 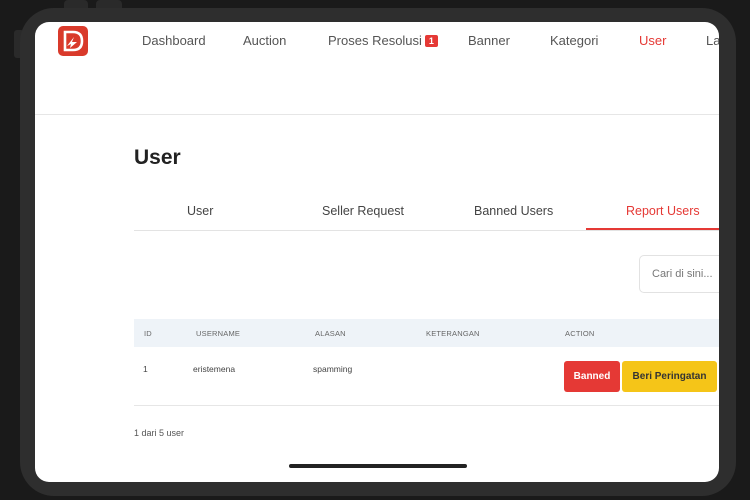 I want to click on column-header-action: ACTION, so click(x=580, y=333).